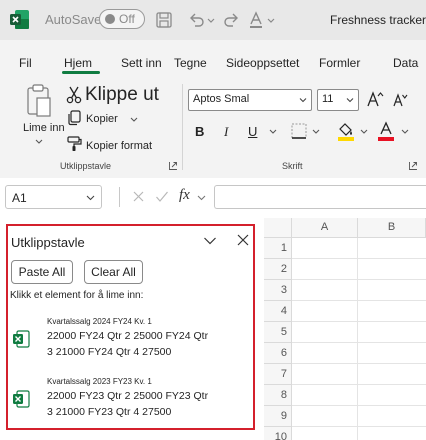 The height and width of the screenshot is (440, 426). I want to click on tab-formulas: Formler, so click(339, 63).